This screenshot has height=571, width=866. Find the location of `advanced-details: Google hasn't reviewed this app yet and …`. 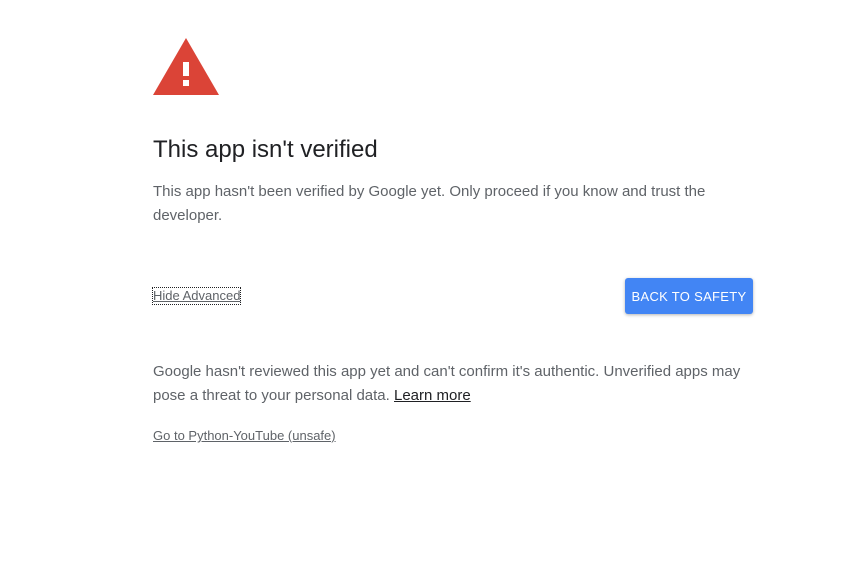

advanced-details: Google hasn't reviewed this app yet and … is located at coordinates (453, 384).